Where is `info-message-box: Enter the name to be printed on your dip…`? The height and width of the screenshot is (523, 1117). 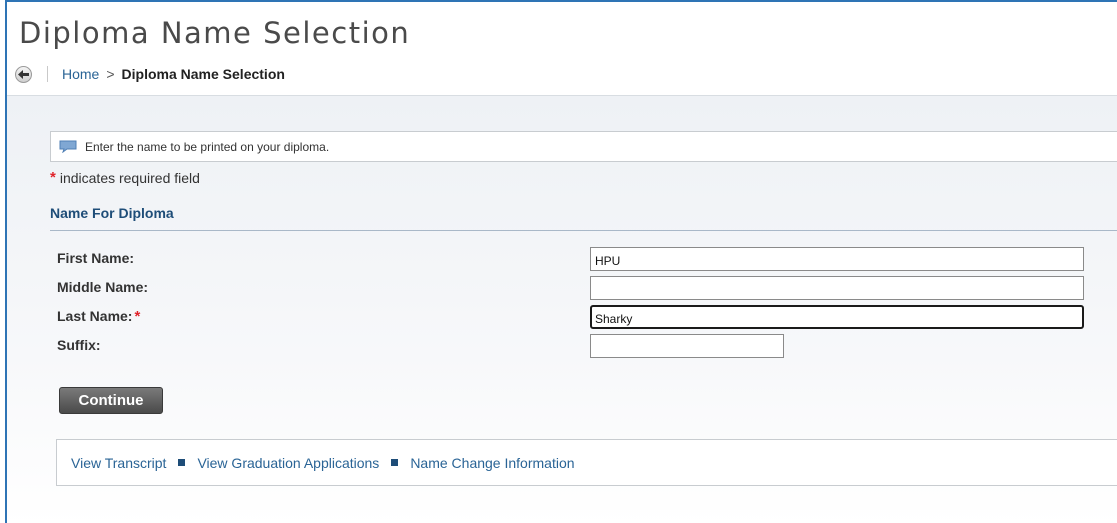 info-message-box: Enter the name to be printed on your dip… is located at coordinates (583, 146).